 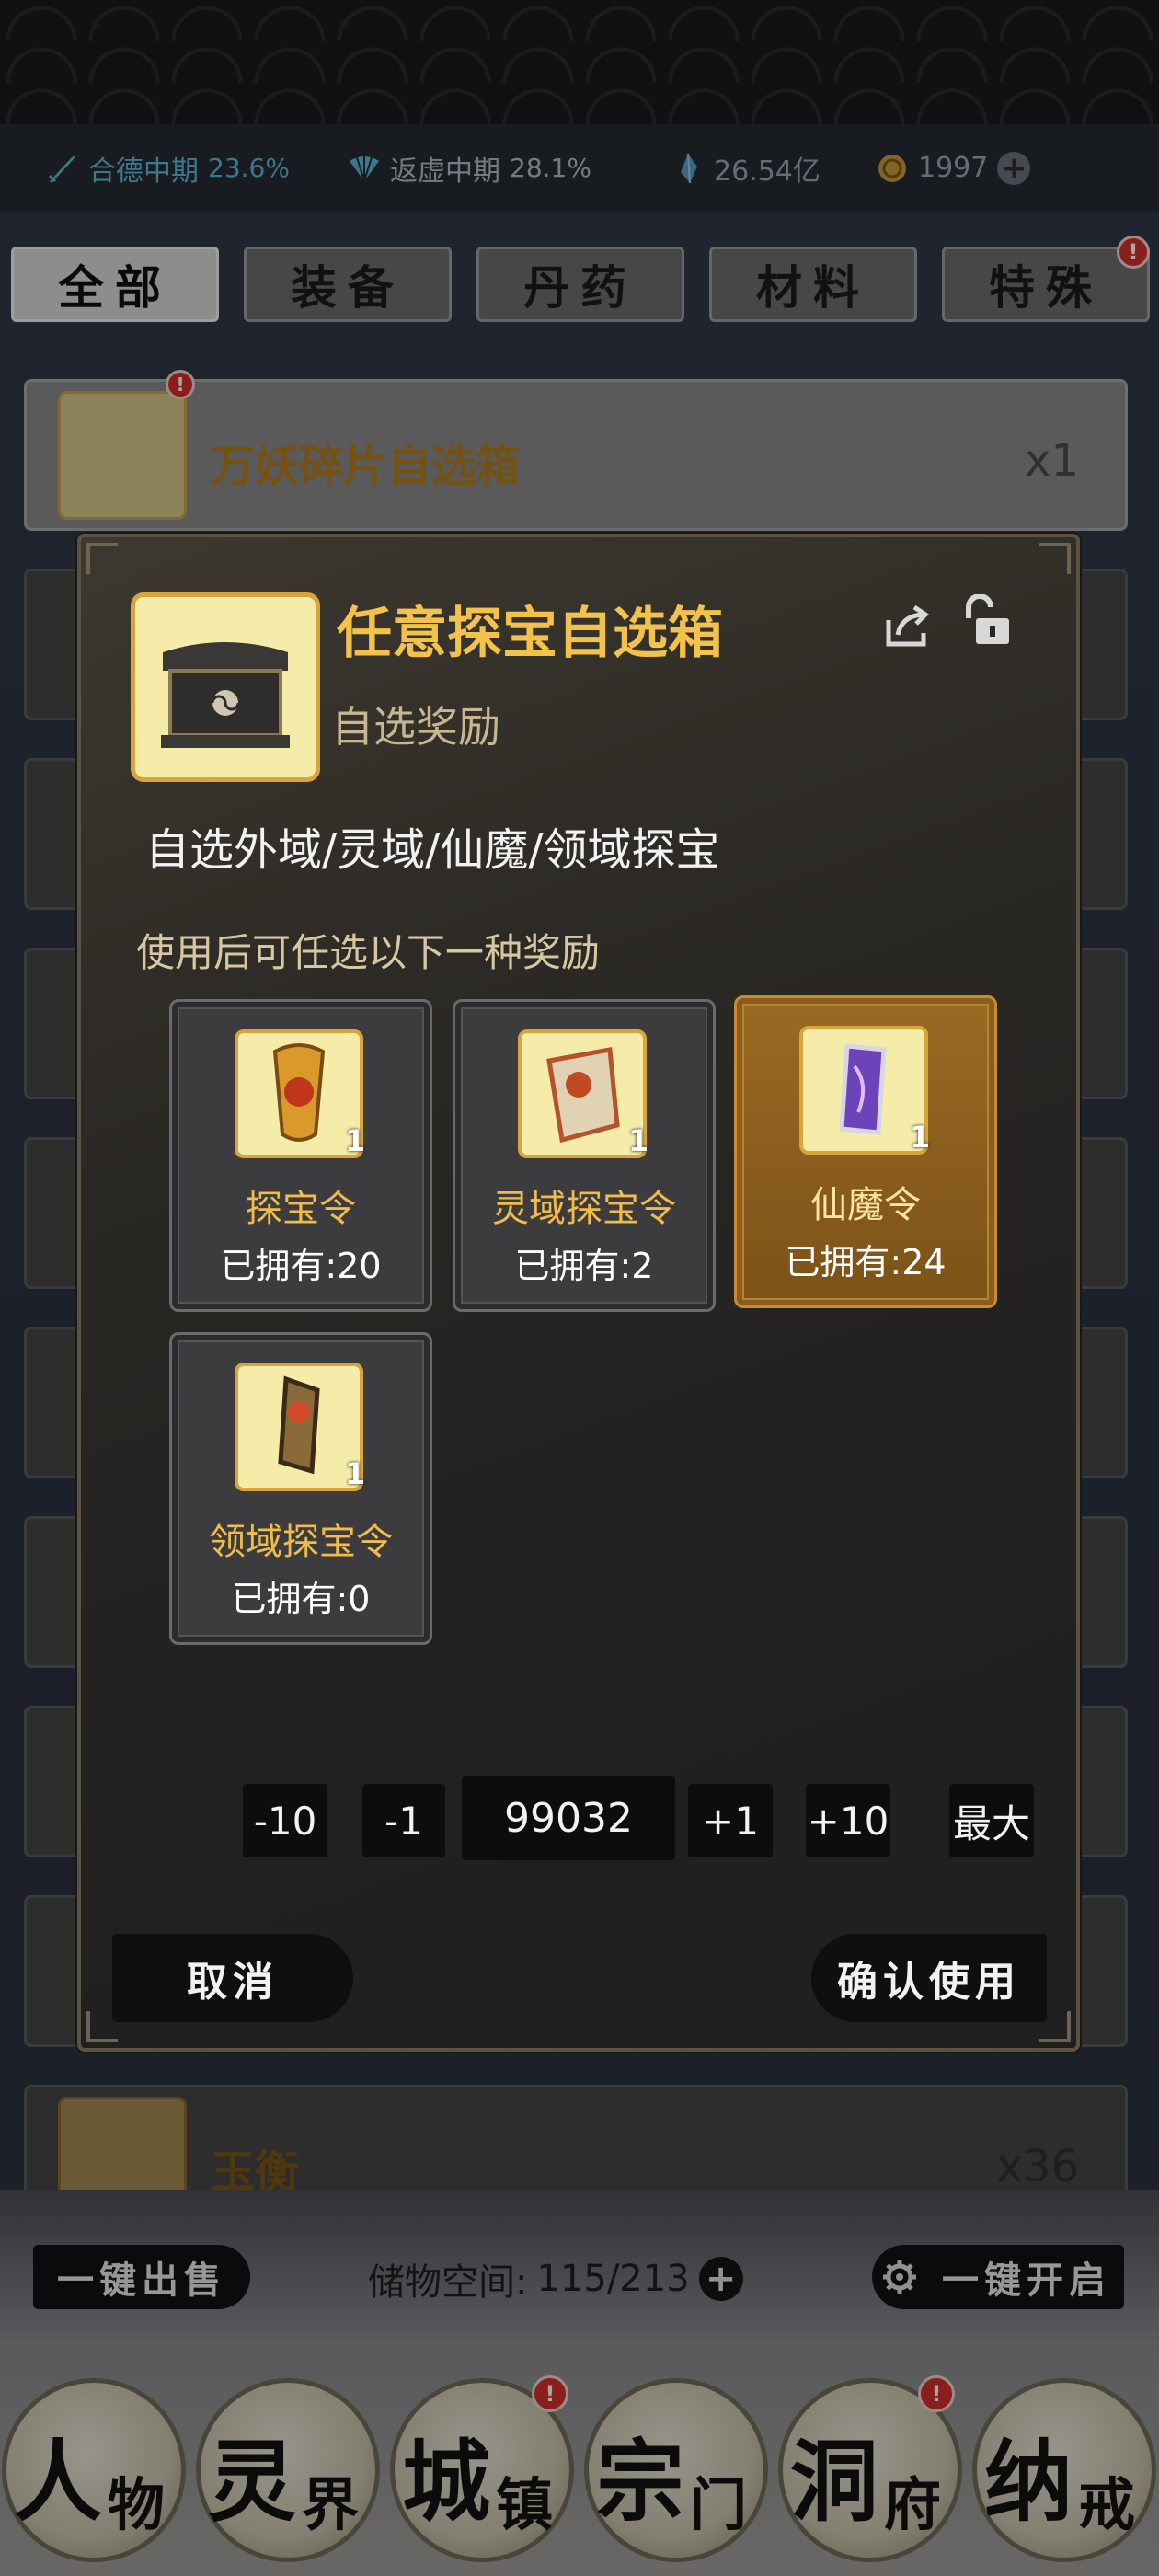 I want to click on reward-option-spirit-token: 1 灵域探宝令 已拥有:2, so click(x=584, y=1155).